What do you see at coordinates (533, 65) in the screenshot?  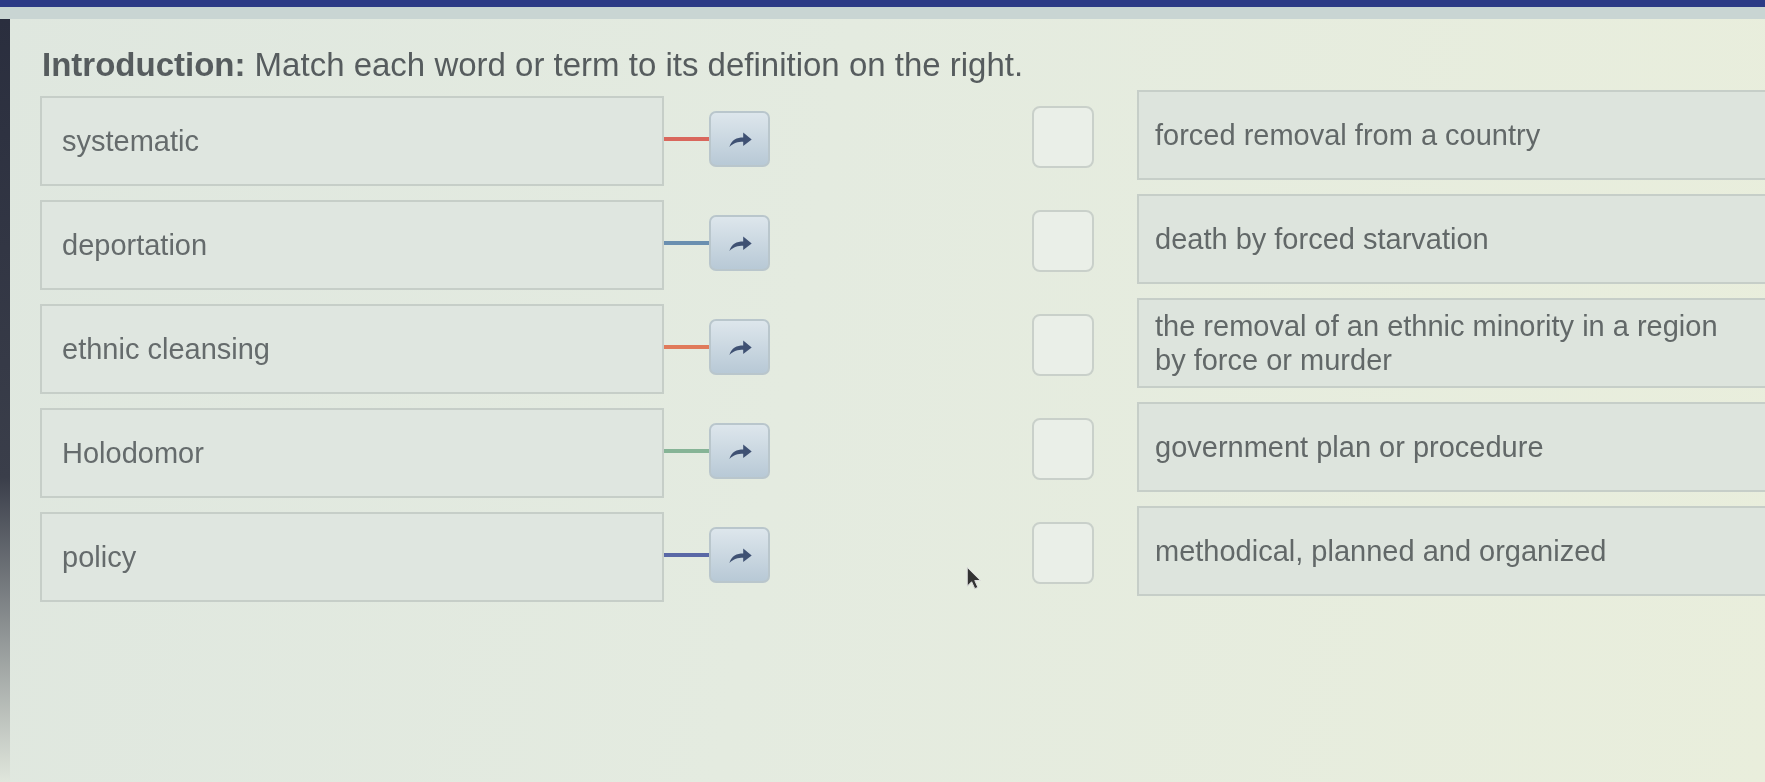 I see `instructions-text: Introduction: Match each word or term to its definition on the right.` at bounding box center [533, 65].